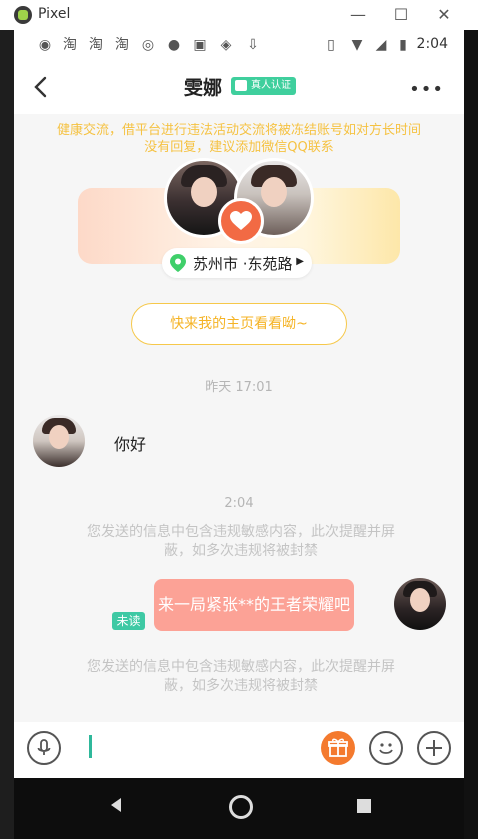  What do you see at coordinates (243, 264) in the screenshot?
I see `location-text: 苏州市 ·东苑路` at bounding box center [243, 264].